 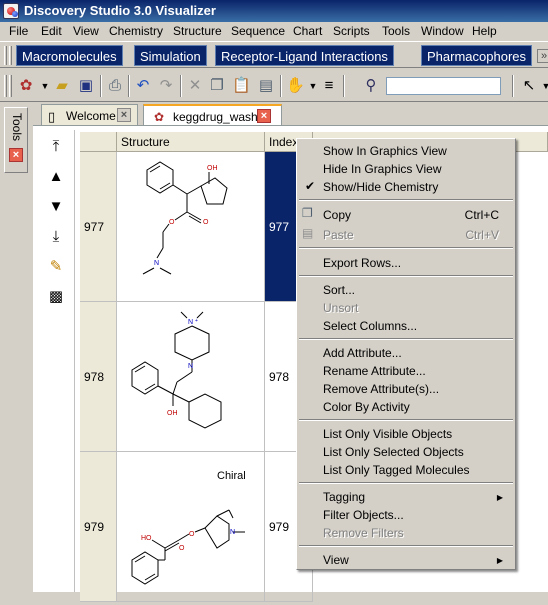 I want to click on overflow-chevron-icon: », so click(x=542, y=56).